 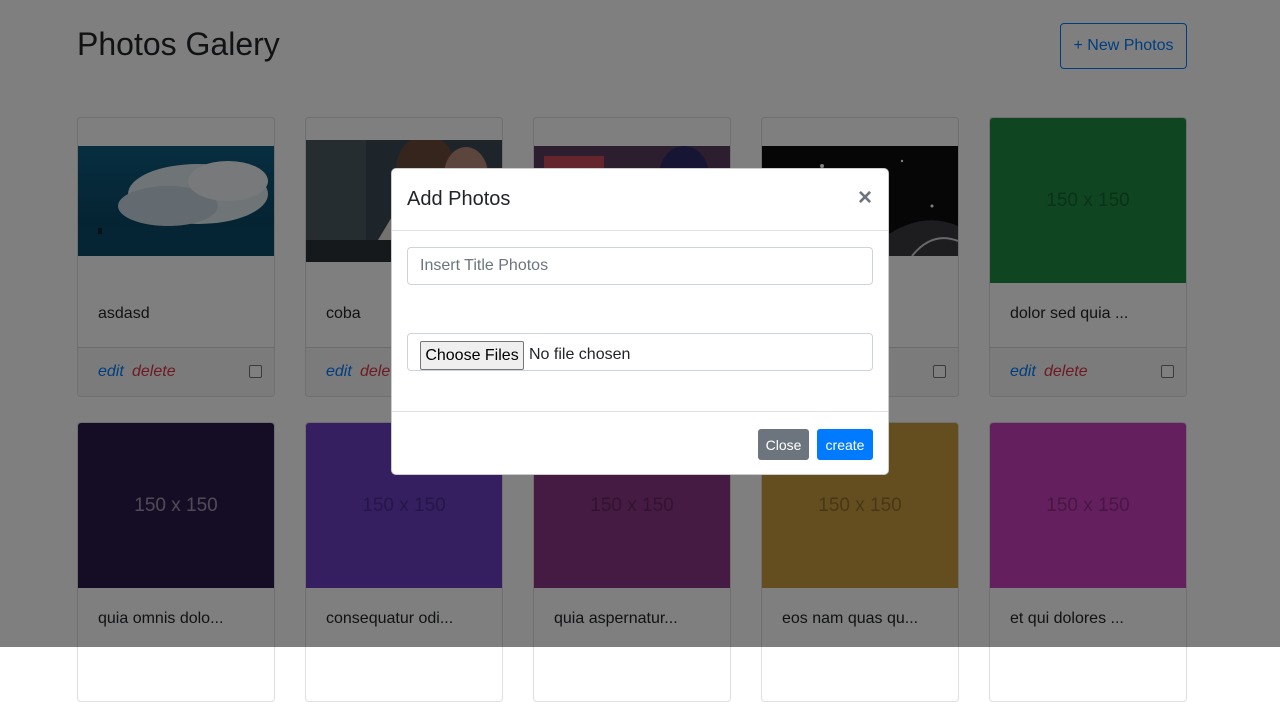 What do you see at coordinates (640, 442) in the screenshot?
I see `modal-footer: Close create` at bounding box center [640, 442].